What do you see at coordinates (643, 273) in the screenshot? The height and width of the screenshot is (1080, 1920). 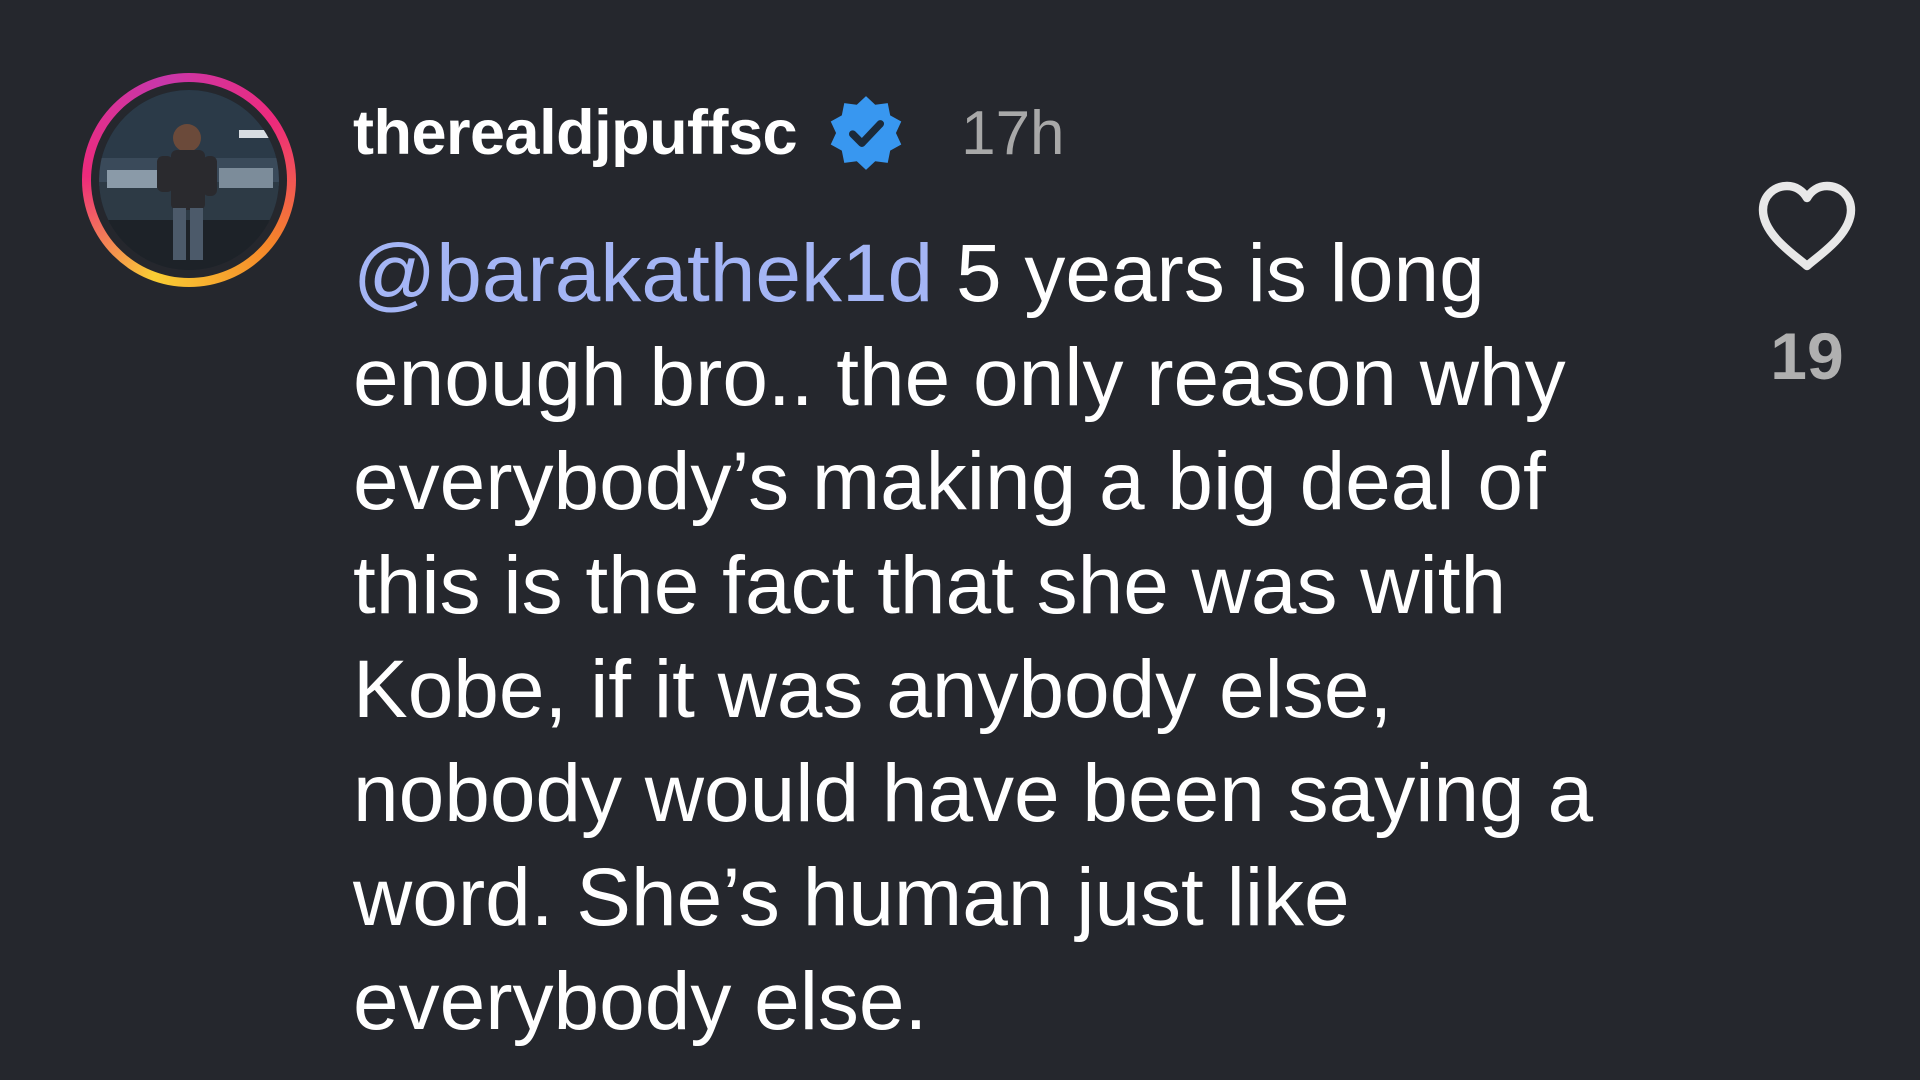 I see `mention-link: @barakathek1d` at bounding box center [643, 273].